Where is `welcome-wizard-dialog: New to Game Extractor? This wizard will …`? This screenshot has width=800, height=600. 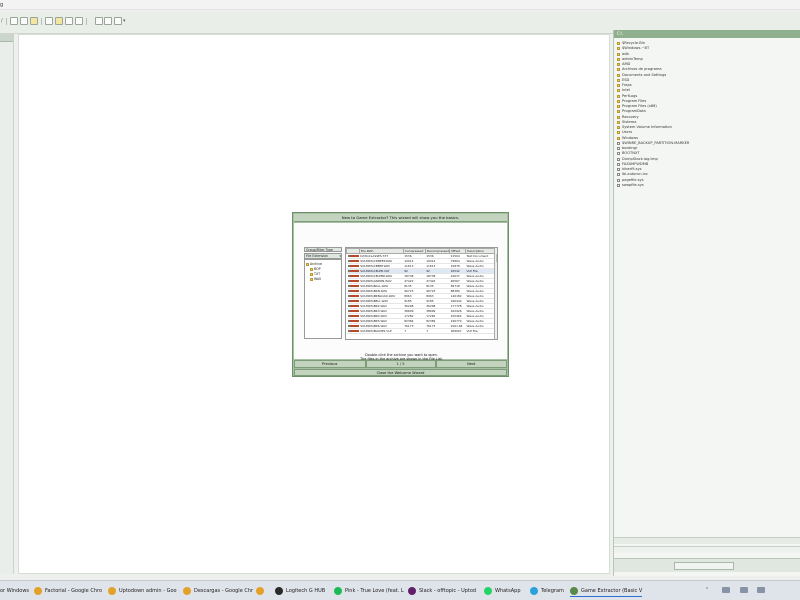 welcome-wizard-dialog: New to Game Extractor? This wizard will … is located at coordinates (400, 294).